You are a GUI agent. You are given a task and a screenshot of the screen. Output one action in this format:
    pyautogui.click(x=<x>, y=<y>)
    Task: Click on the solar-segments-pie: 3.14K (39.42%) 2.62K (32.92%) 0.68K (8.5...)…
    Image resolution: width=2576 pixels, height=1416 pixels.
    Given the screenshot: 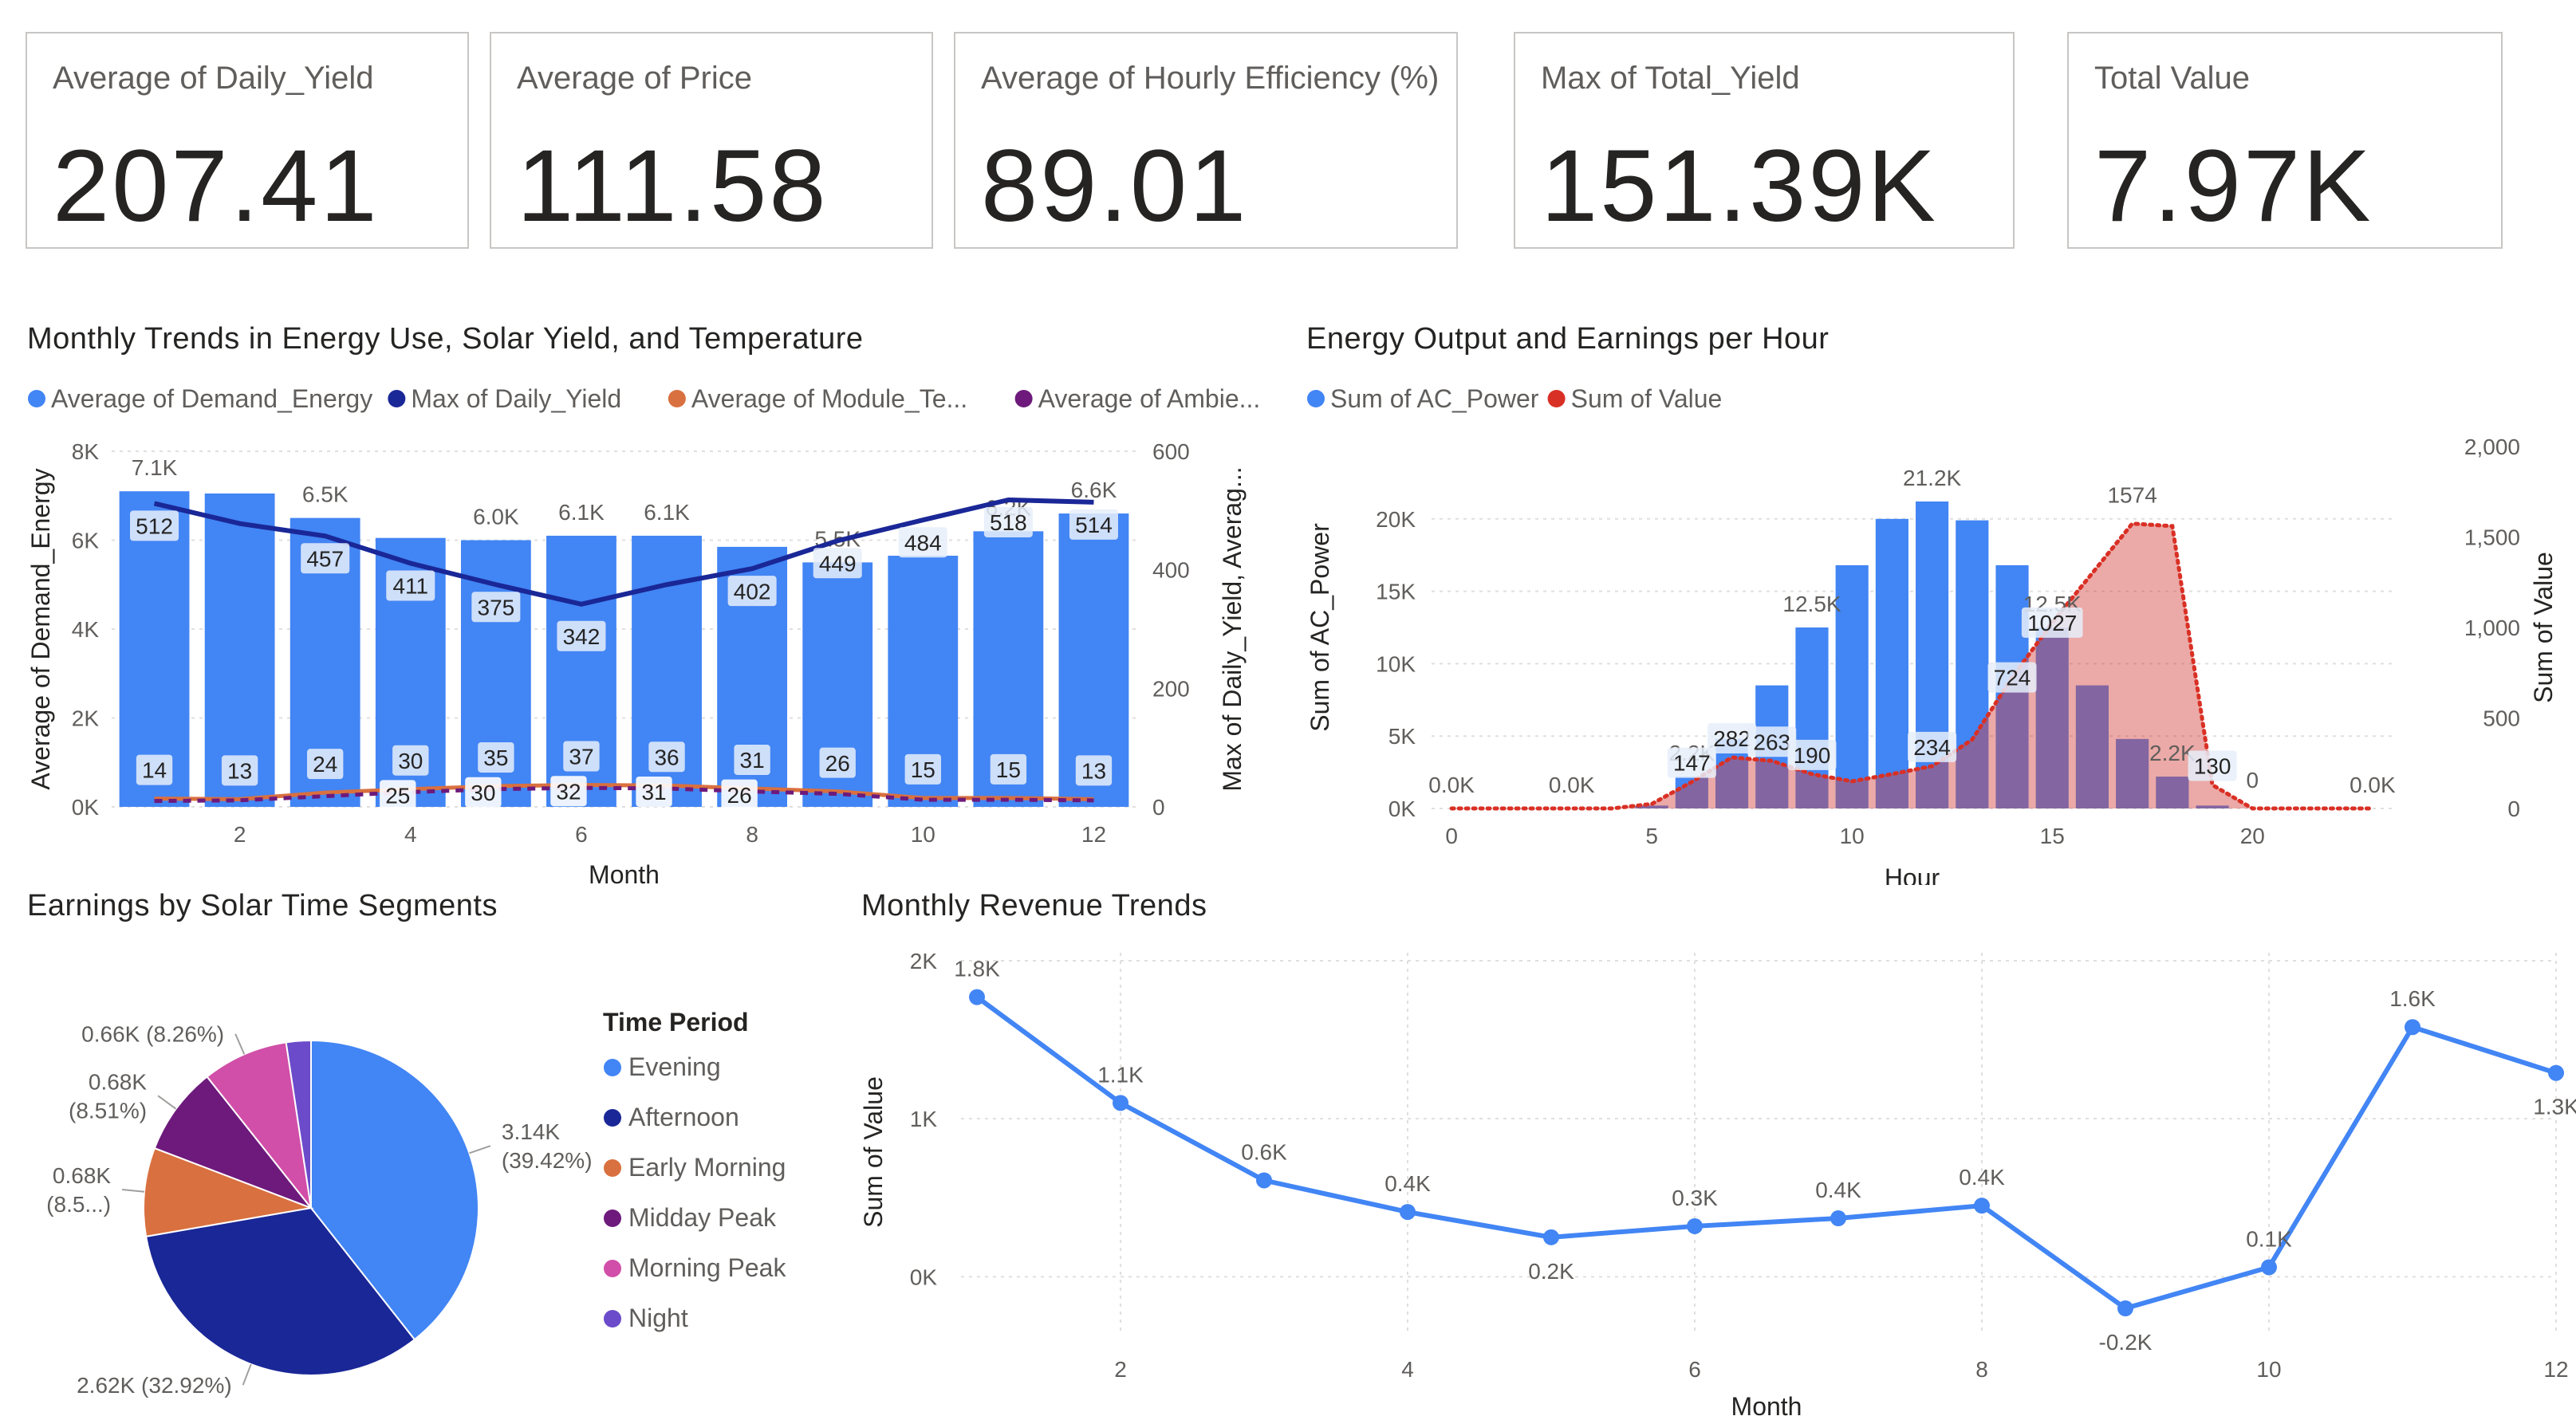 What is the action you would take?
    pyautogui.click(x=422, y=1148)
    